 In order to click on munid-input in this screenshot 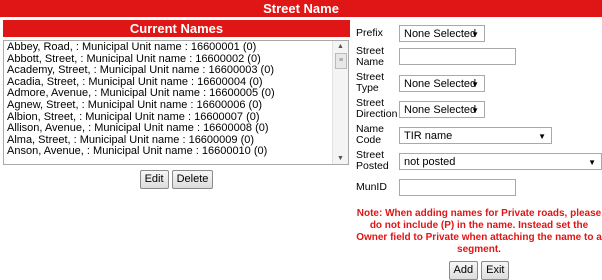, I will do `click(457, 187)`.